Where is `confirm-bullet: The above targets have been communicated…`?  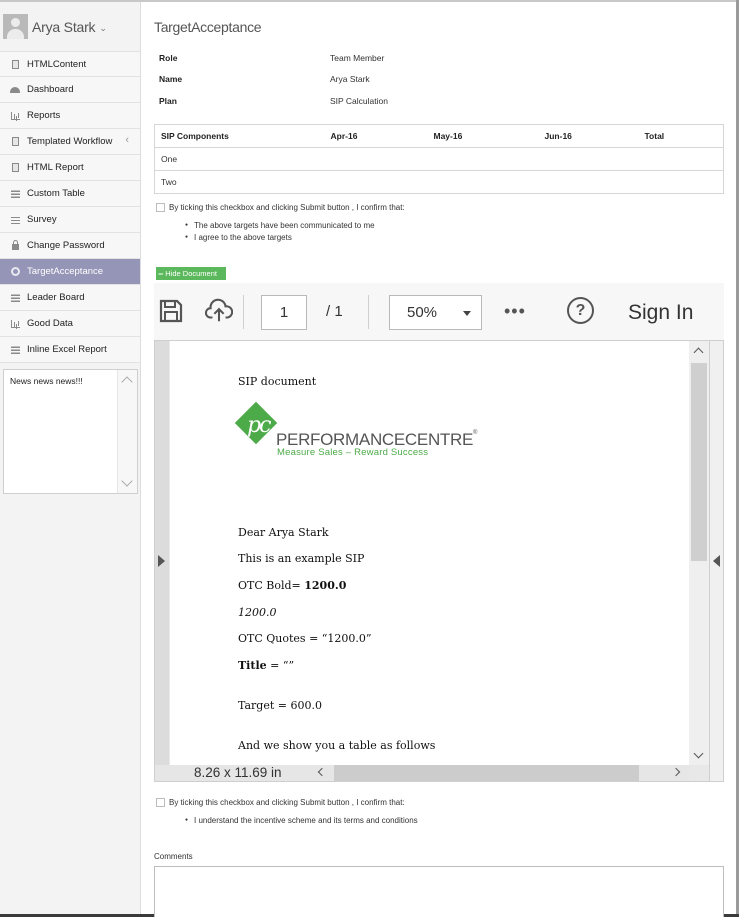
confirm-bullet: The above targets have been communicated… is located at coordinates (280, 225).